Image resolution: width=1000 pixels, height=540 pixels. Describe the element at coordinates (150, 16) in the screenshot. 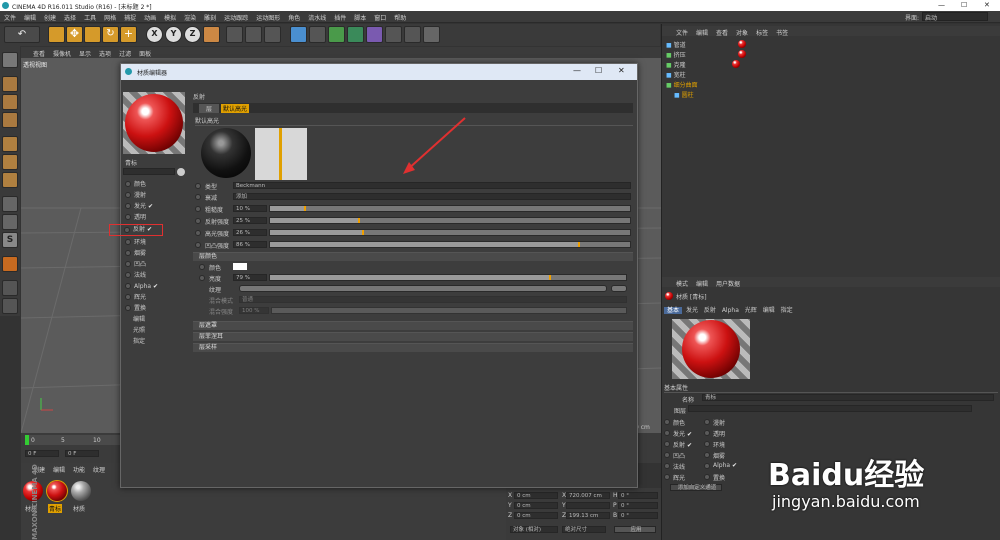

I see `menu-animate: 动画` at that location.